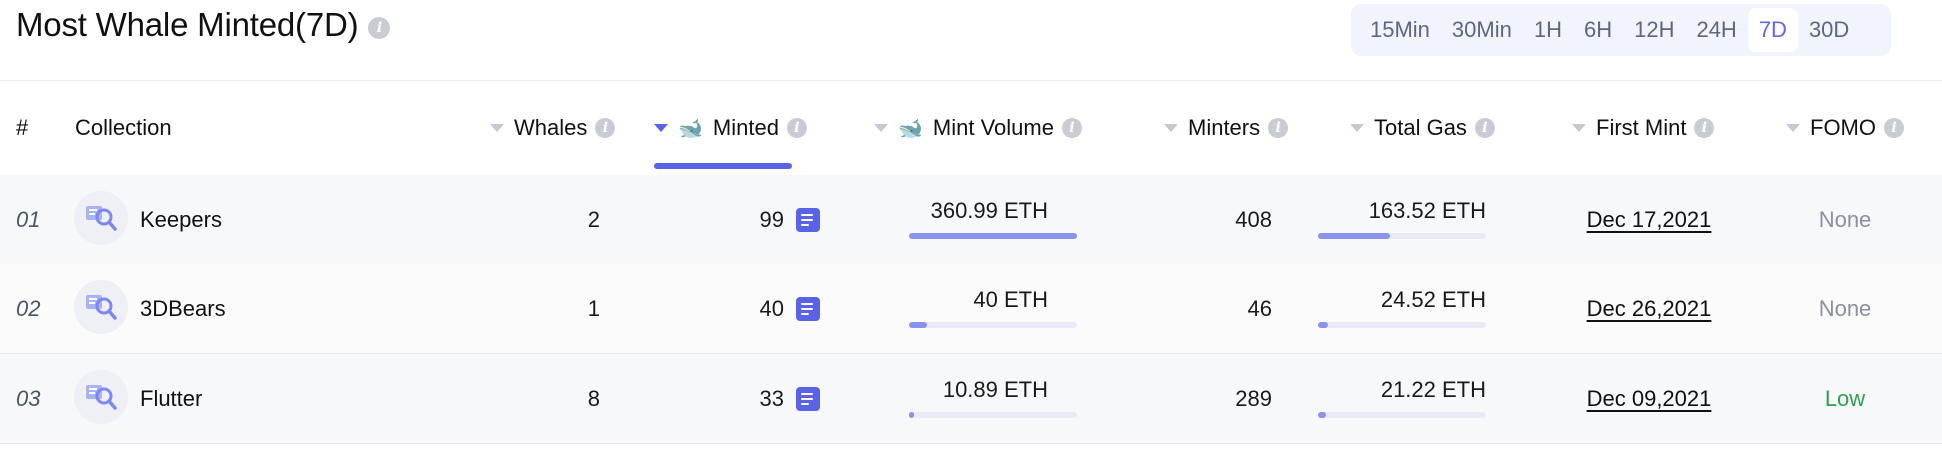  Describe the element at coordinates (28, 398) in the screenshot. I see `rank-number: 03` at that location.